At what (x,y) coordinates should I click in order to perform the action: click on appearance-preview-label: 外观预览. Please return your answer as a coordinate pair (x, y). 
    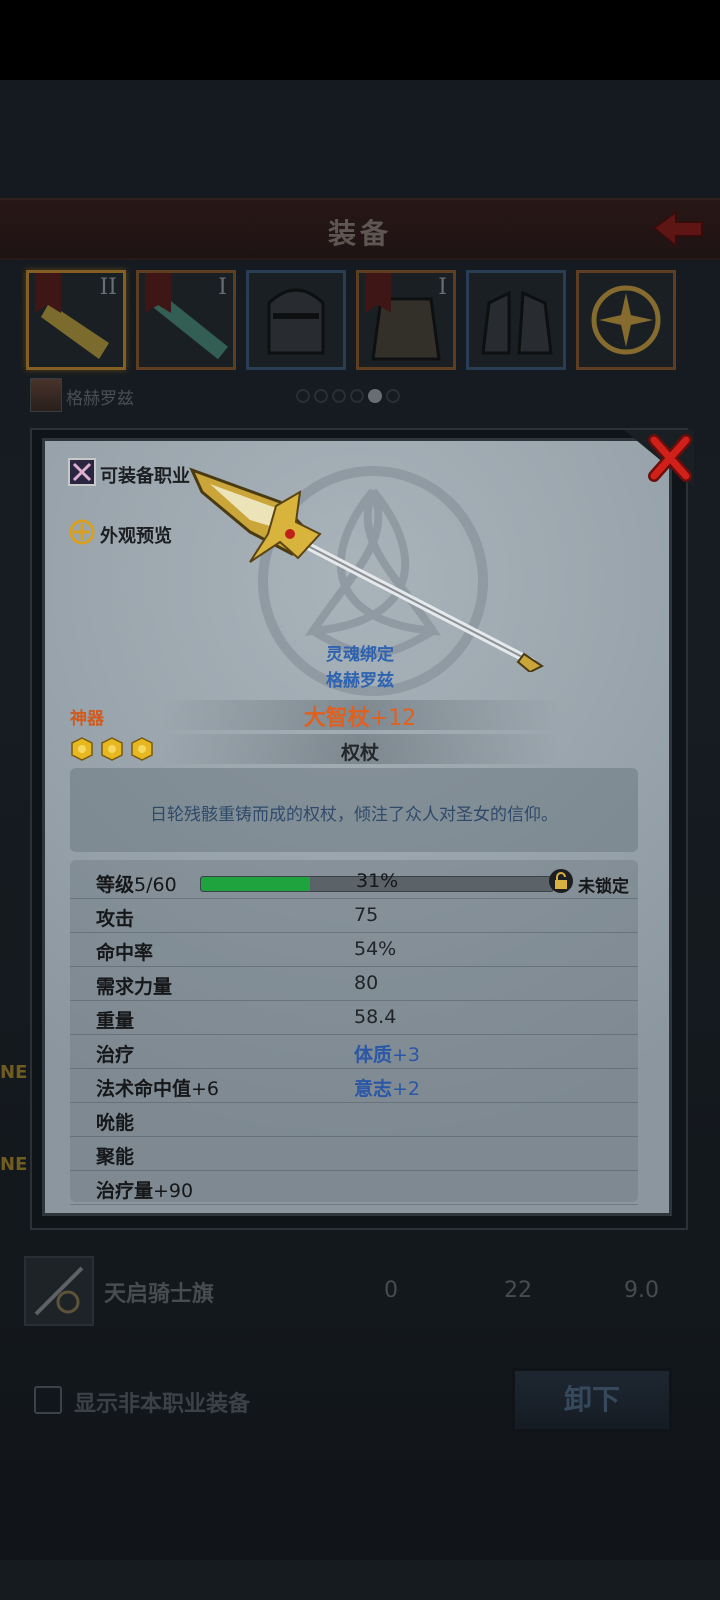
    Looking at the image, I should click on (136, 536).